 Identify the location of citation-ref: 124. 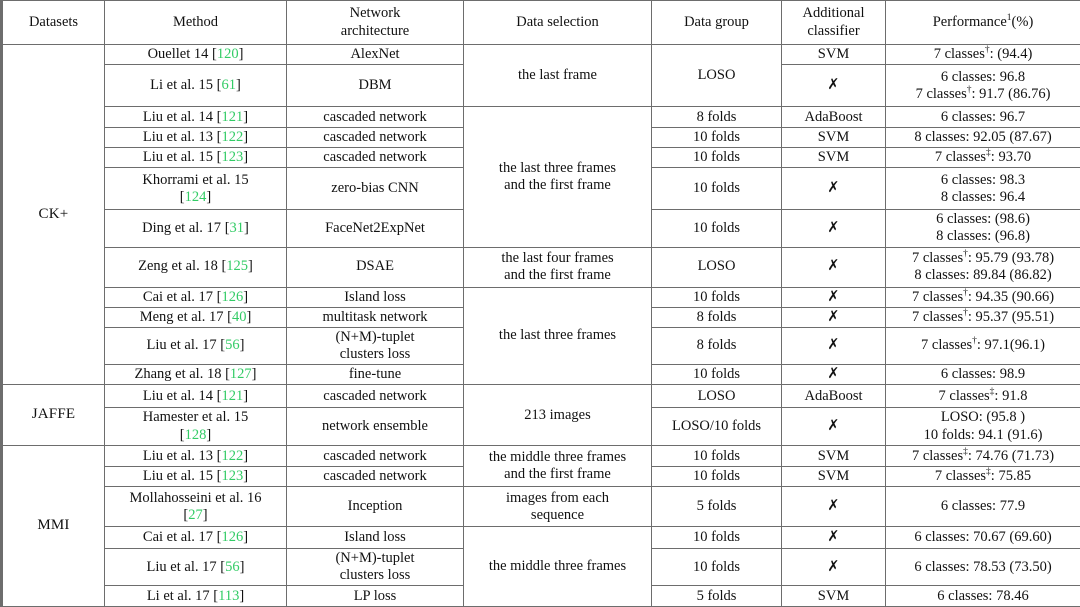
(196, 197).